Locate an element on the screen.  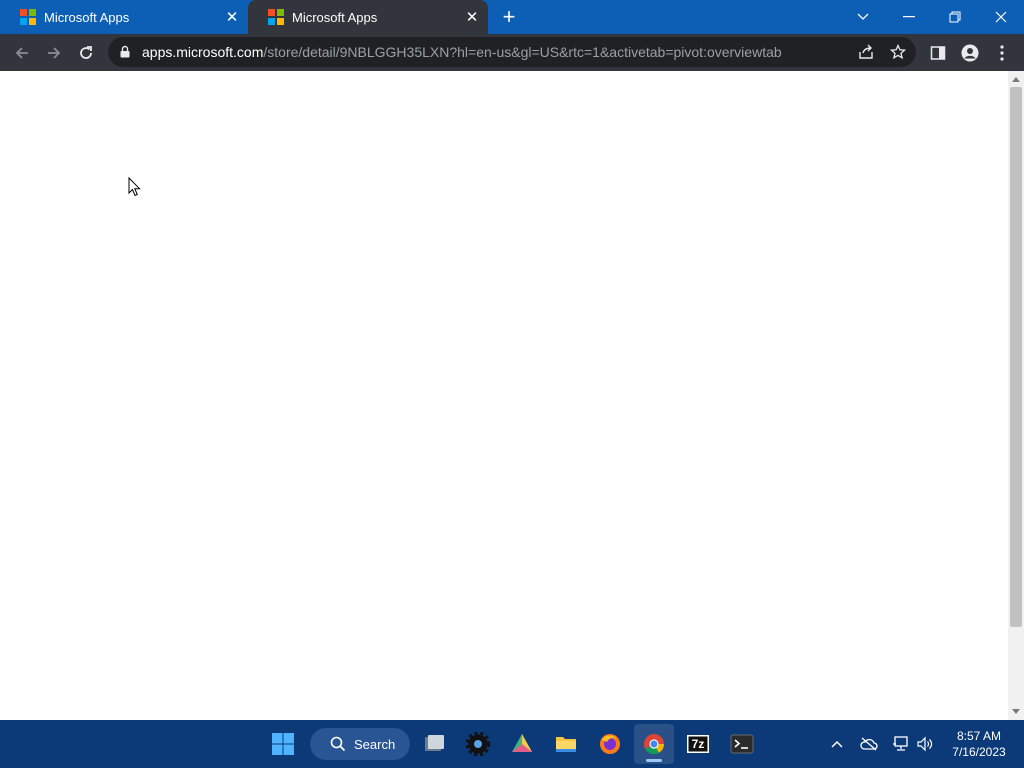
chevron-down-icon is located at coordinates (863, 17).